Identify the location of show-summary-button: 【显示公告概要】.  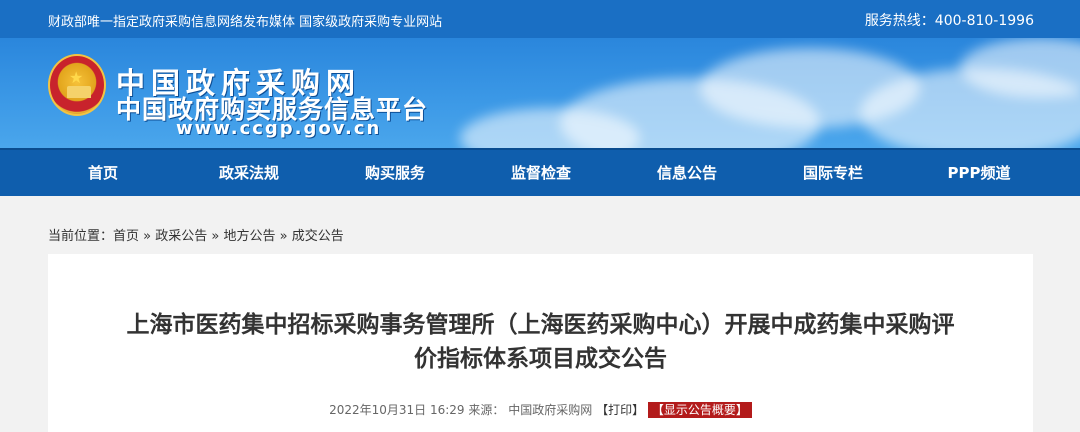
(699, 410).